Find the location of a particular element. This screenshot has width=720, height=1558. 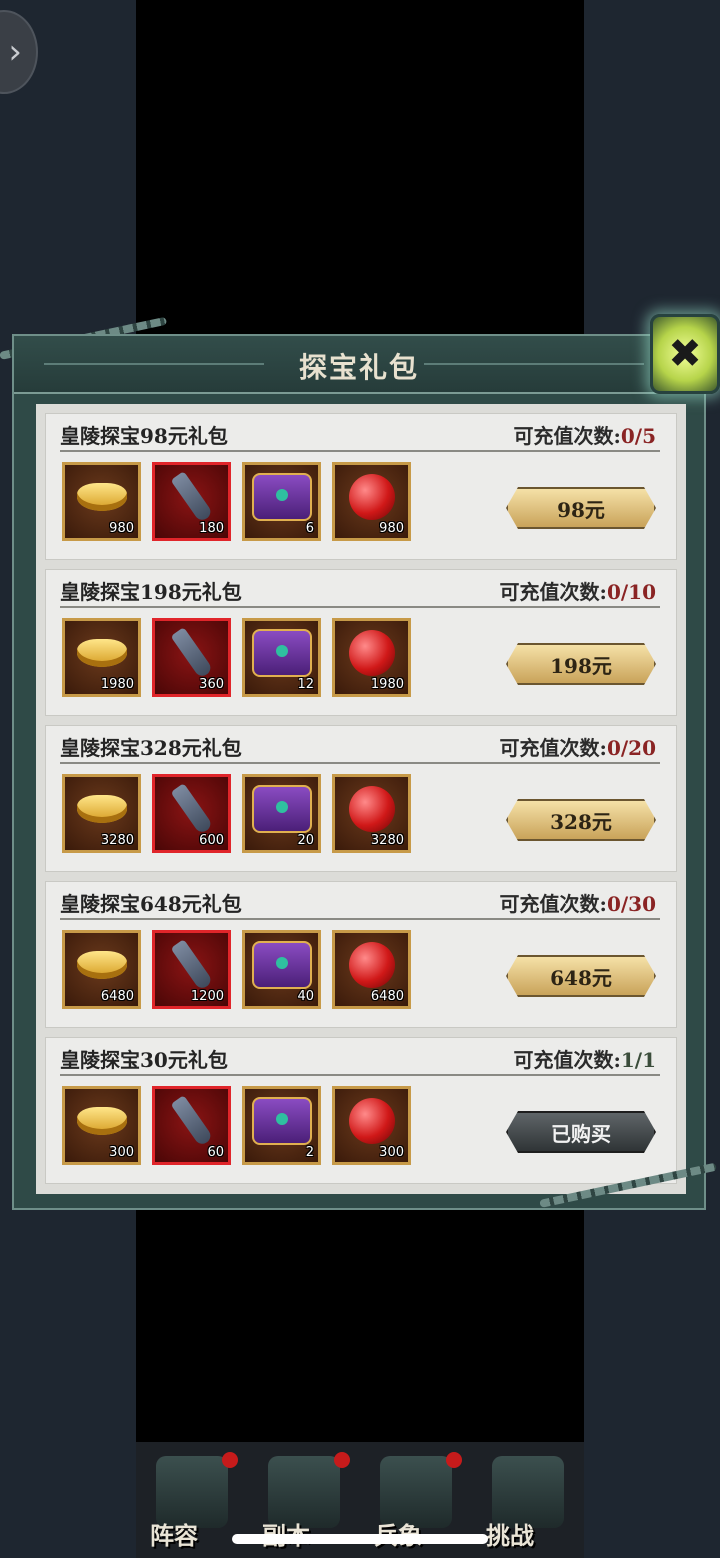

buy-button: 328元 is located at coordinates (581, 820).